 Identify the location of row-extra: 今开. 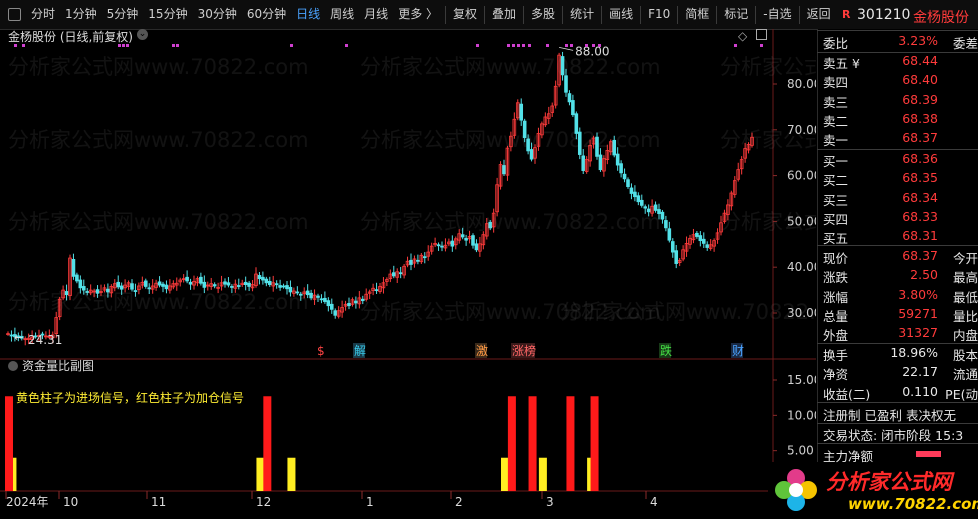
(965, 258).